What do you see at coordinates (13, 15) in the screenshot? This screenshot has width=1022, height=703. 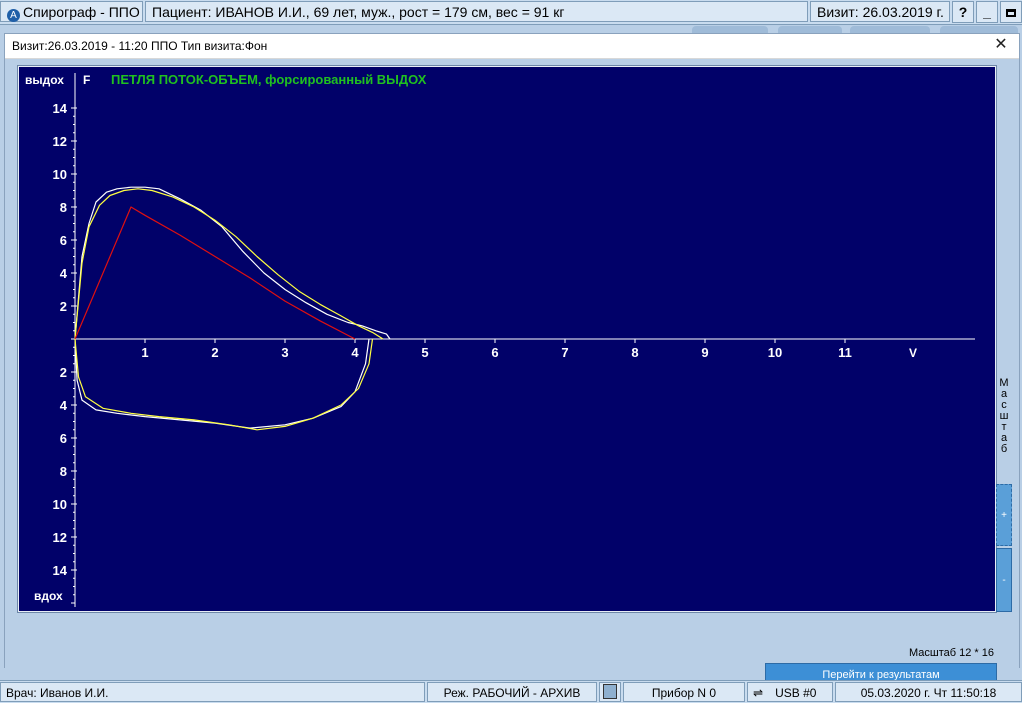 I see `spirograph-logo-icon: A` at bounding box center [13, 15].